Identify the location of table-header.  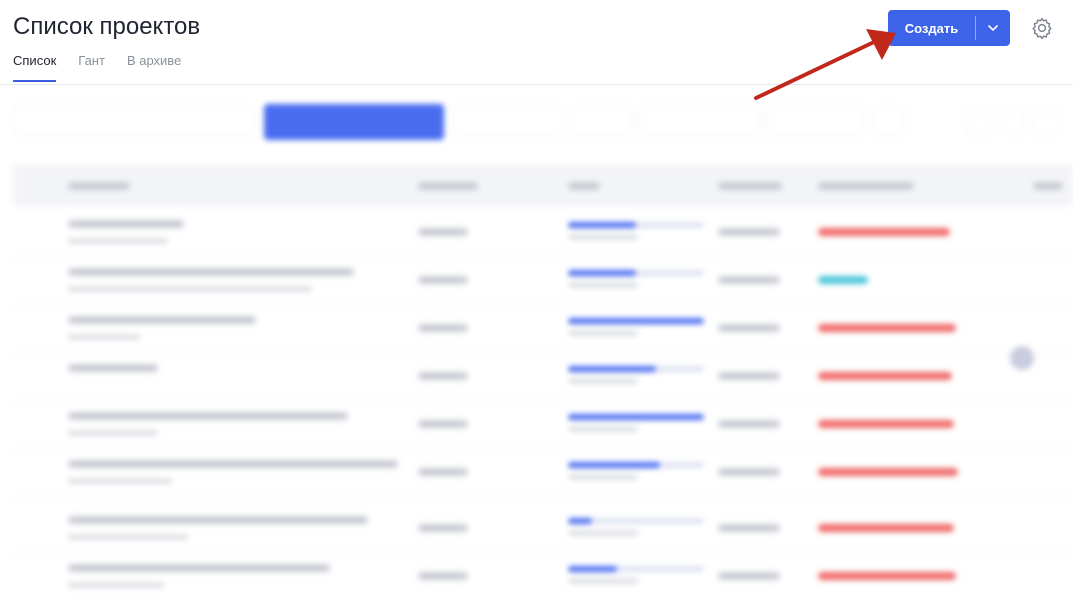
(543, 185).